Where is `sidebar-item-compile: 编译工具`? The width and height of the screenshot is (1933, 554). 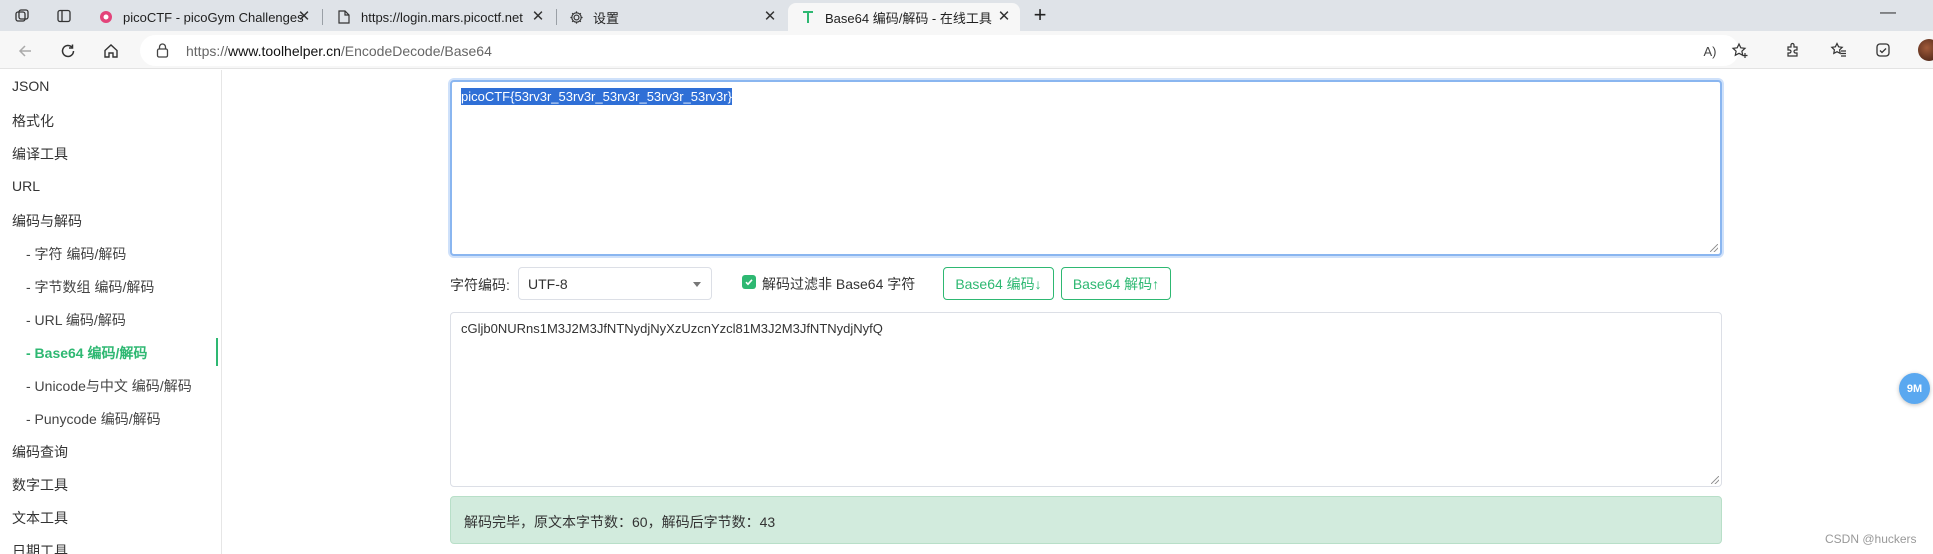 sidebar-item-compile: 编译工具 is located at coordinates (40, 154).